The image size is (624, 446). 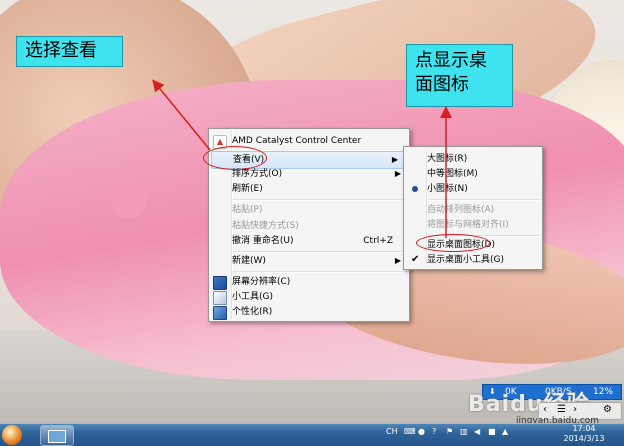 I want to click on taskbar-app-button, so click(x=57, y=435).